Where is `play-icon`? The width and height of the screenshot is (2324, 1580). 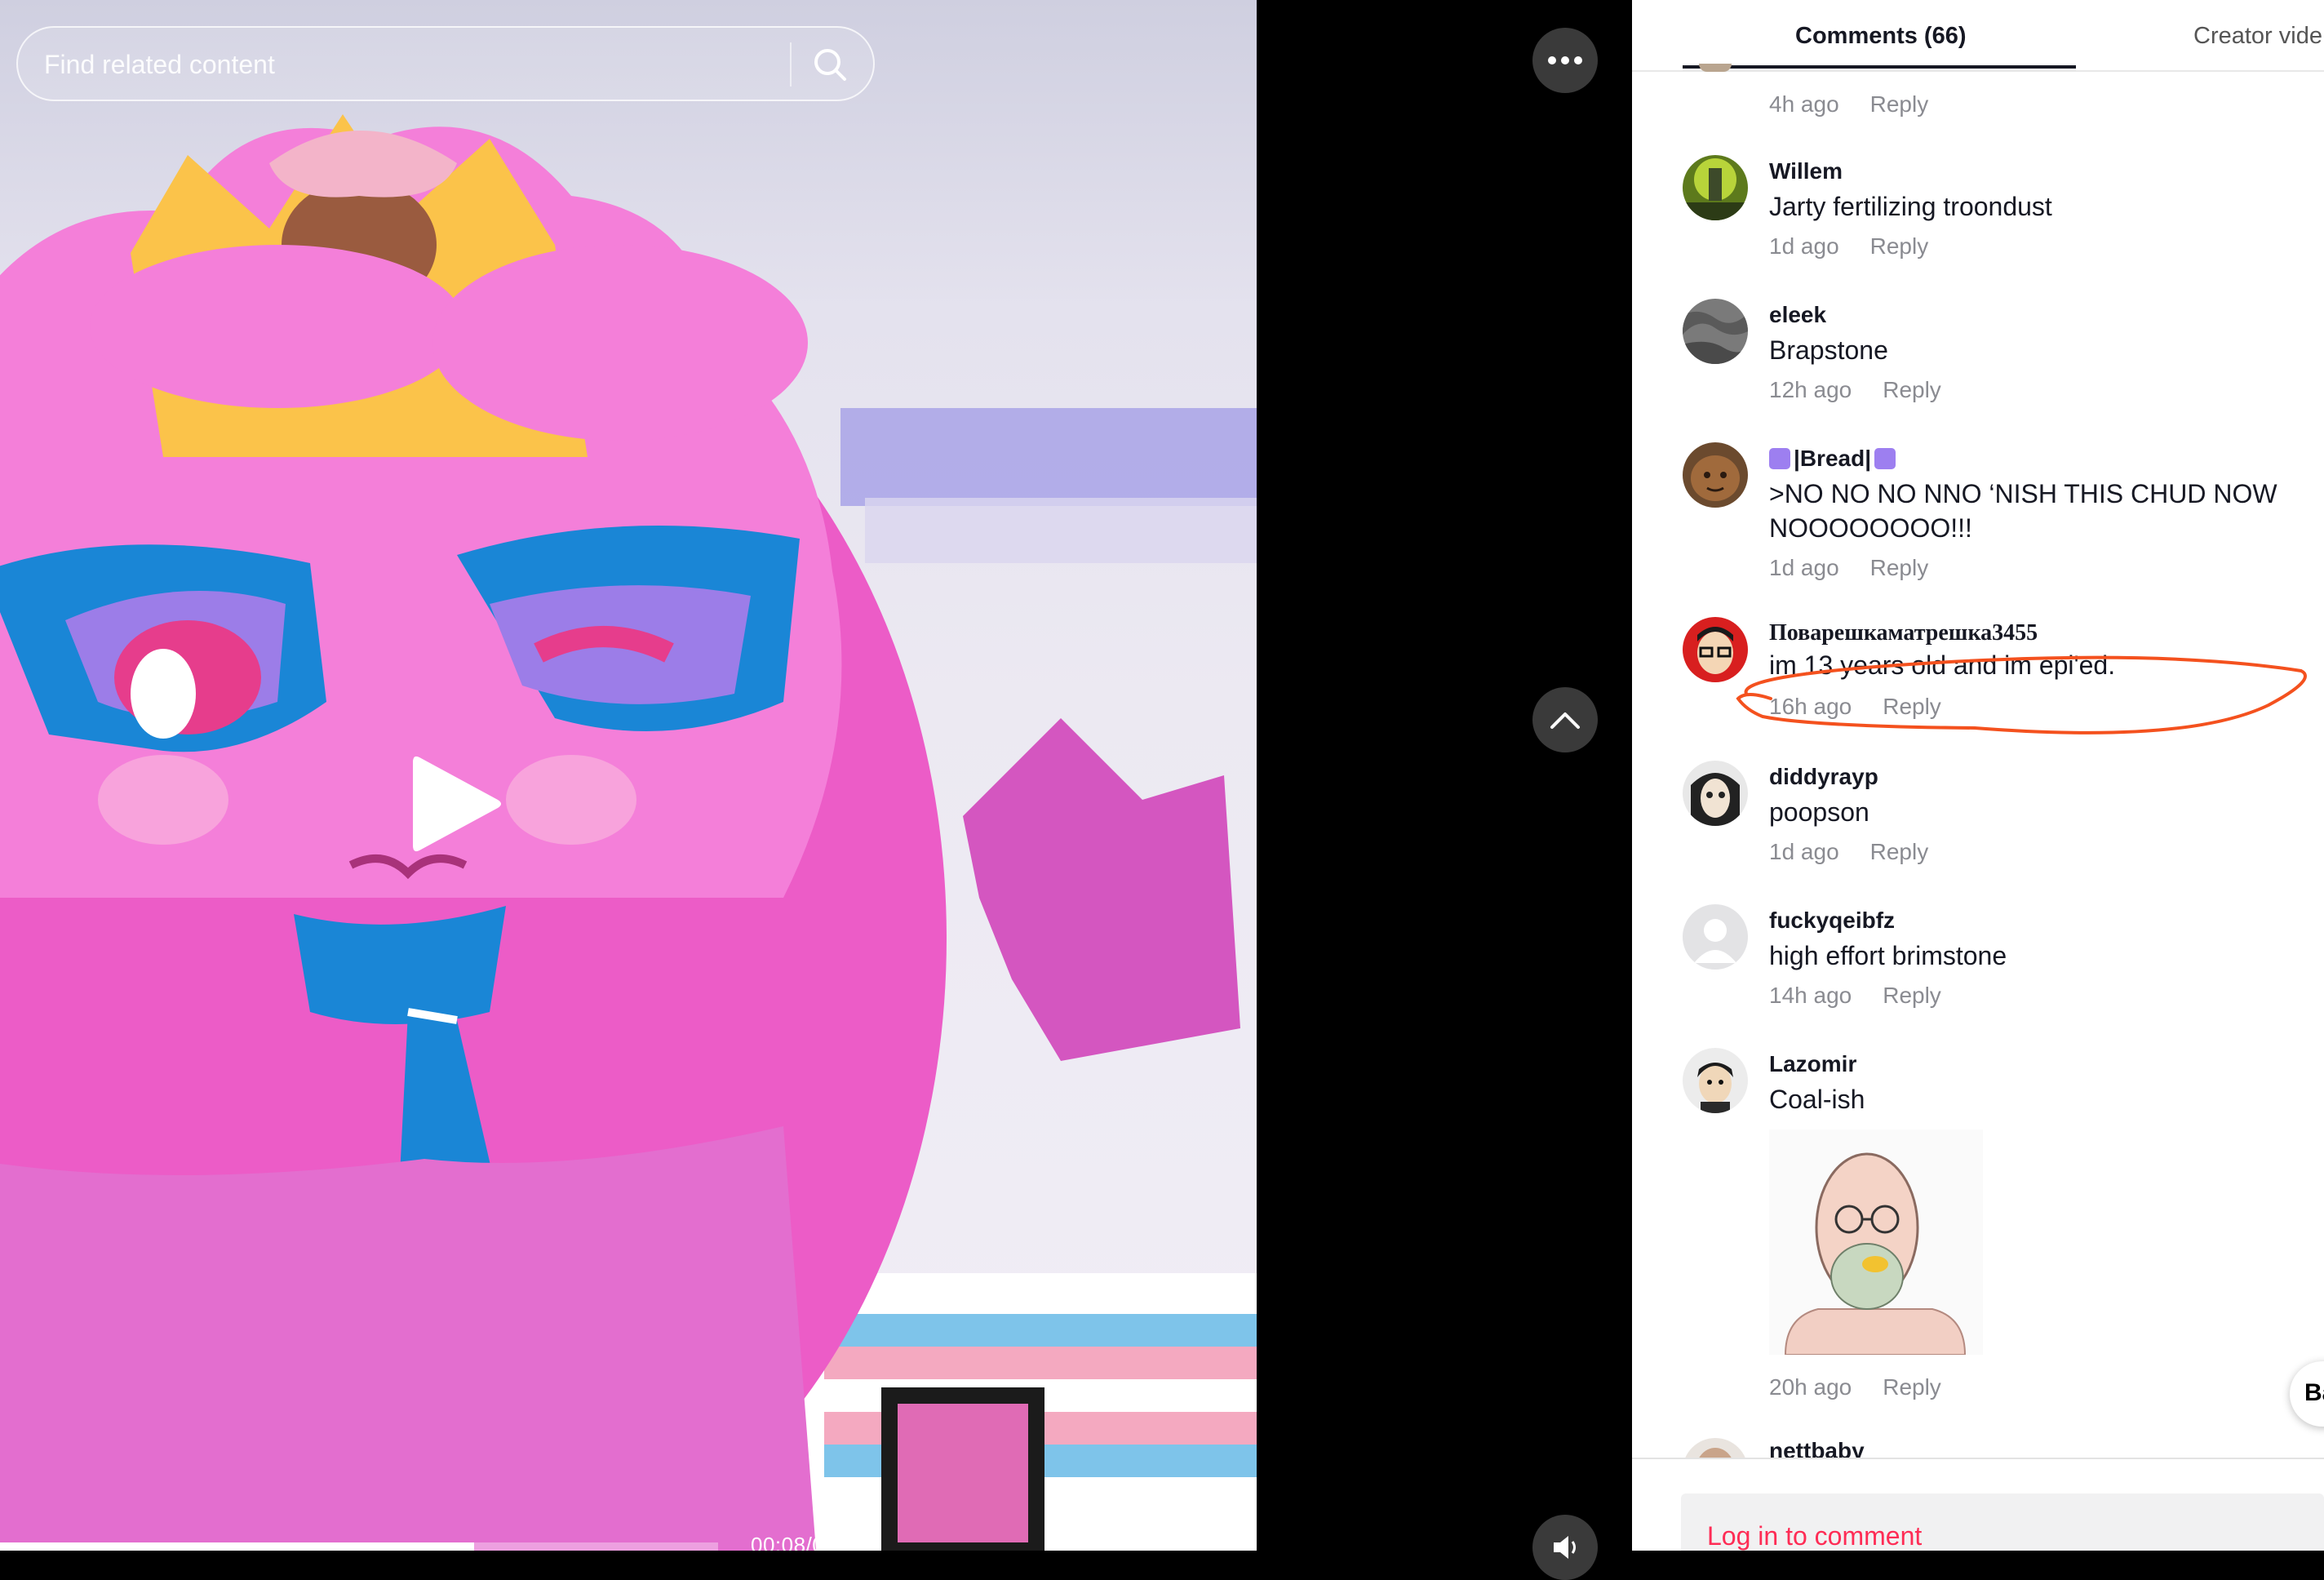
play-icon is located at coordinates (457, 804).